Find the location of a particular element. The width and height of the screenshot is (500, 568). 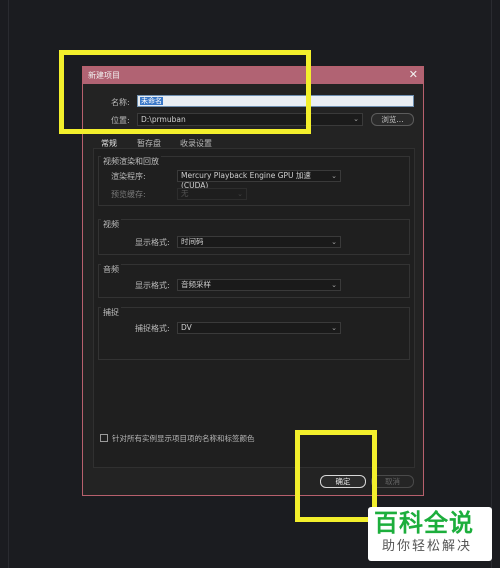

audio-section: 音频 显示格式: 音频采样 ⌄ is located at coordinates (254, 281).